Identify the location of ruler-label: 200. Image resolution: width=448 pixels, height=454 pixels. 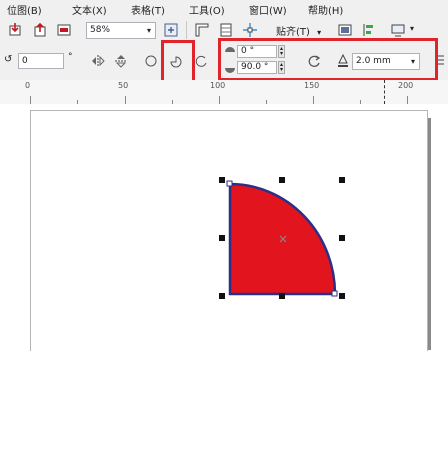
(406, 85).